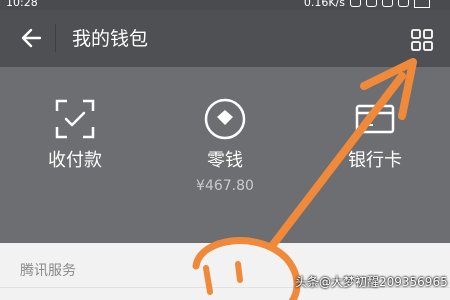 This screenshot has width=450, height=300. Describe the element at coordinates (324, 4) in the screenshot. I see `network-speed: 0.16K/s` at that location.